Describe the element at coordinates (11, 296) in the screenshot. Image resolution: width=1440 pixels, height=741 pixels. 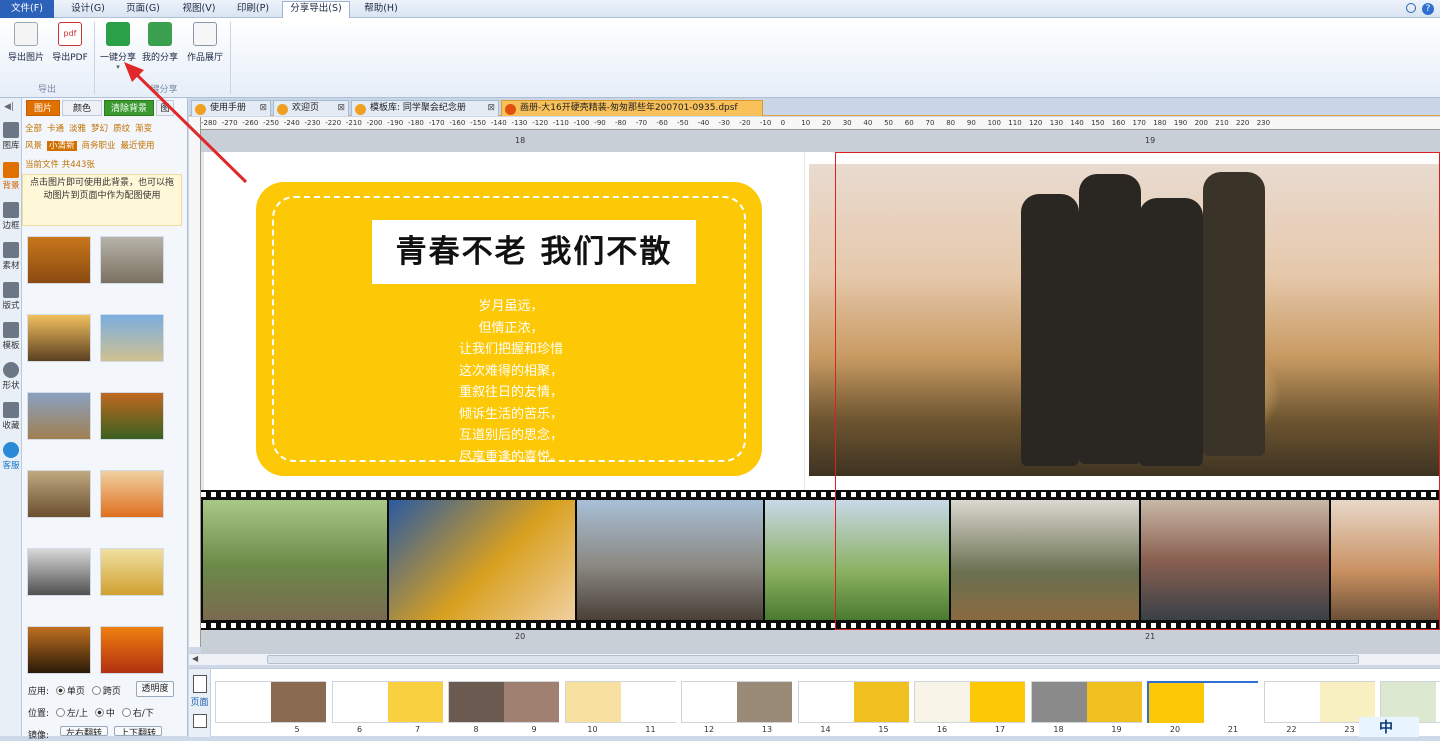
I see `tool-layout: 版式` at that location.